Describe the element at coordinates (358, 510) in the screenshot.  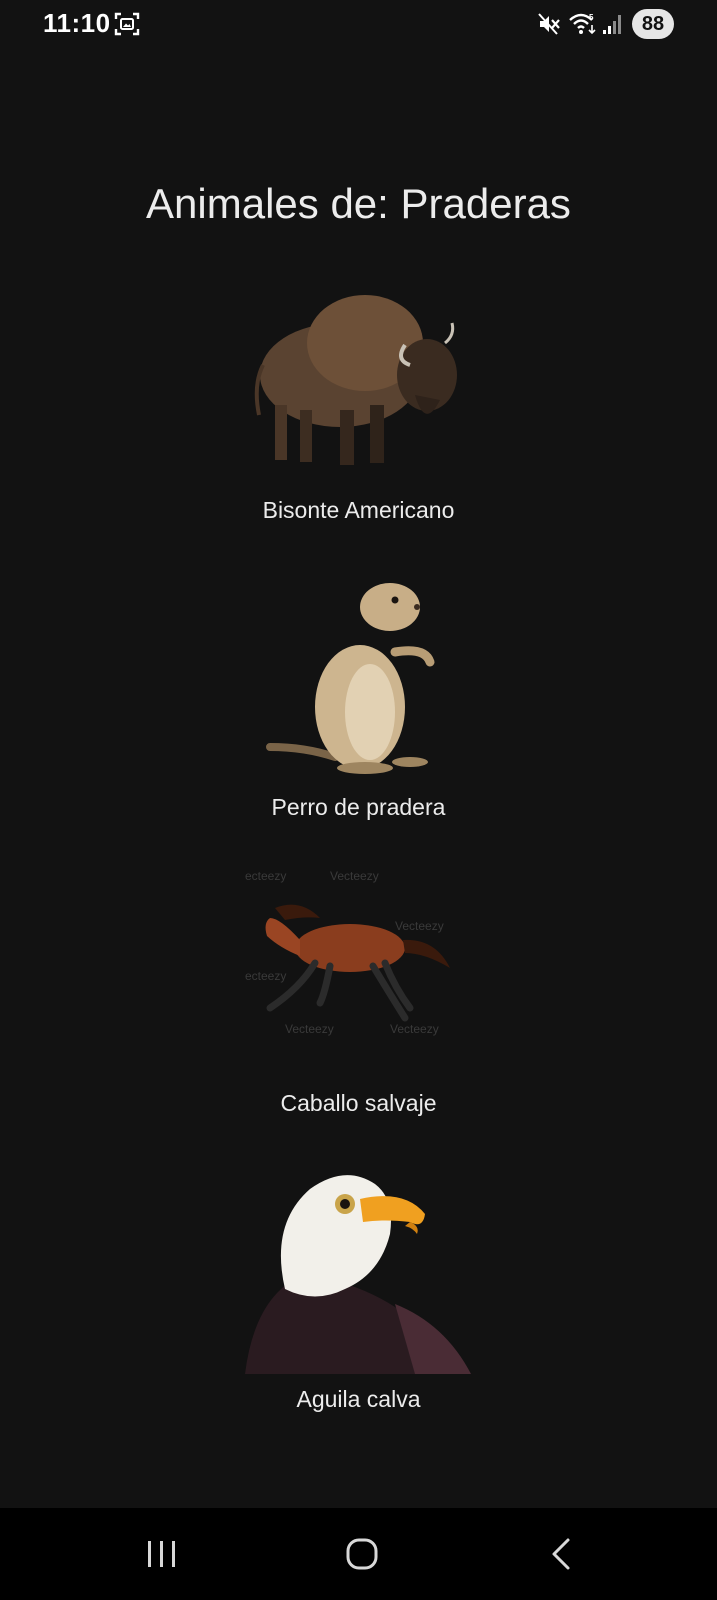
I see `animal-name: Bisonte Americano` at that location.